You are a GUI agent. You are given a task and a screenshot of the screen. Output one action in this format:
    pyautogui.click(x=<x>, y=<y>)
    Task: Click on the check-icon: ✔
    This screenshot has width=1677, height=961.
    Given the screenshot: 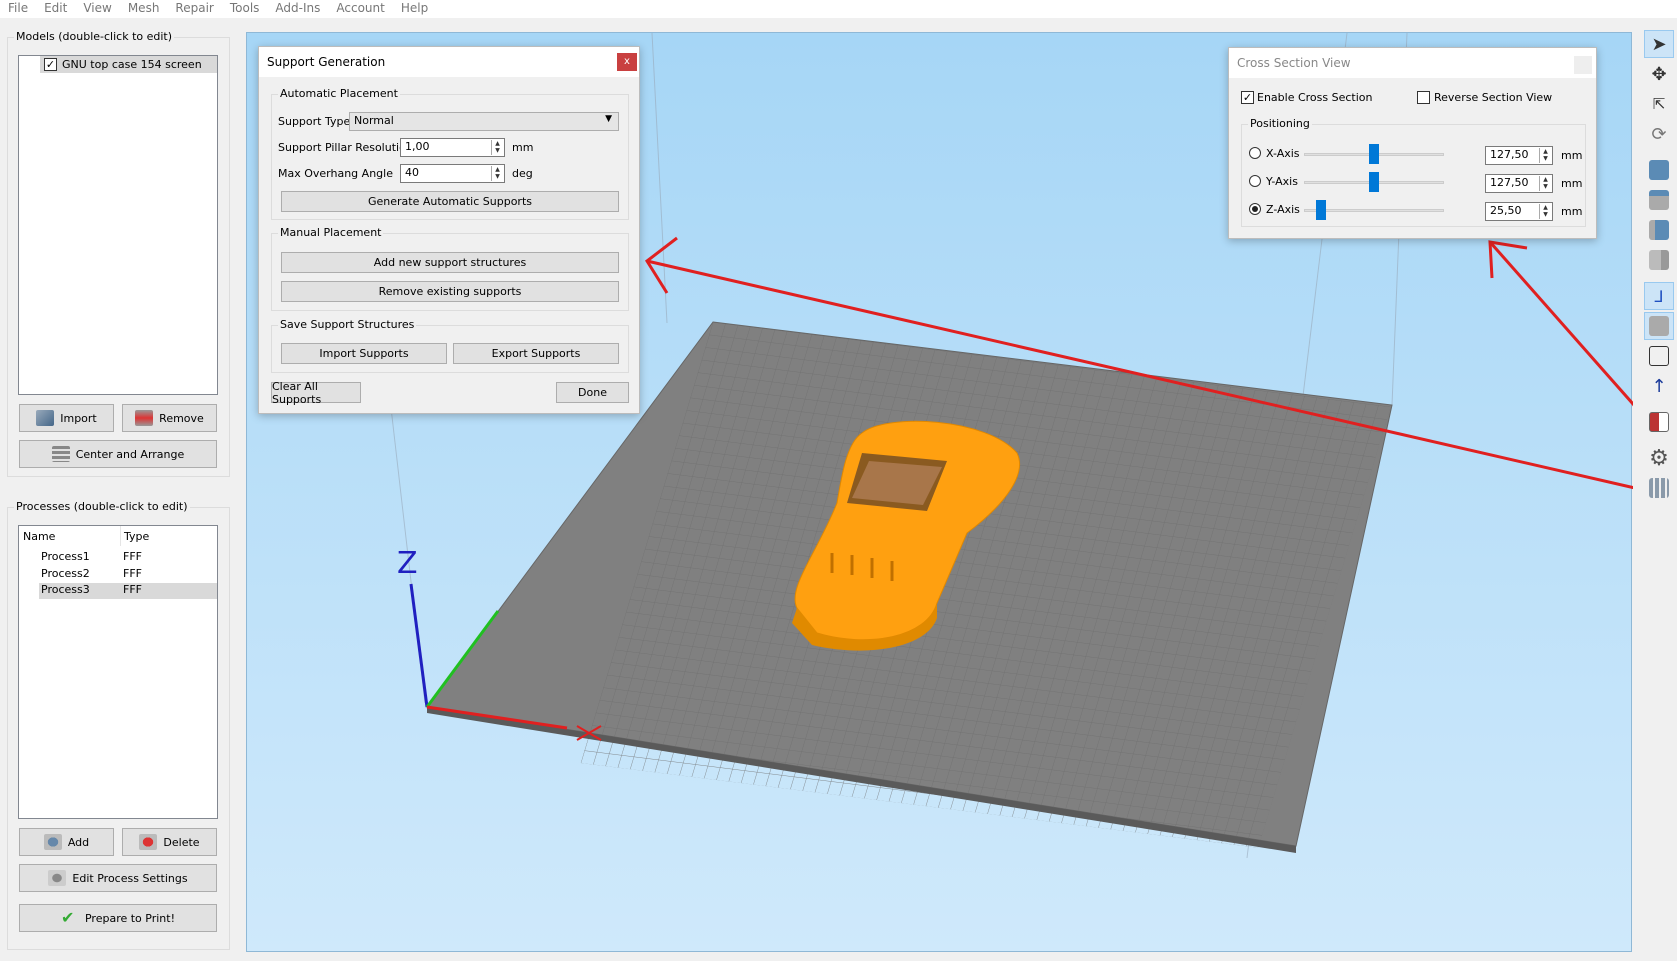 What is the action you would take?
    pyautogui.click(x=67, y=917)
    